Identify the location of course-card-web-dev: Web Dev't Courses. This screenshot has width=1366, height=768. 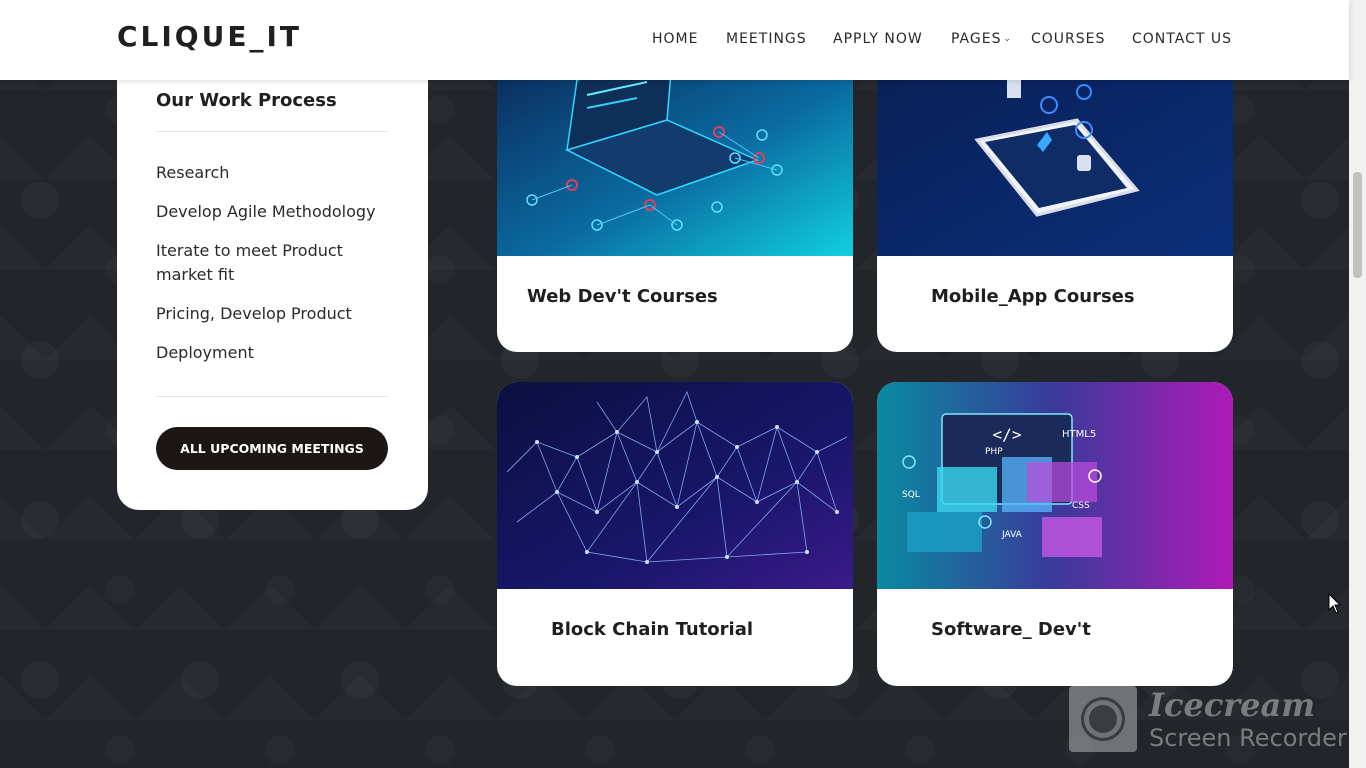
(675, 206).